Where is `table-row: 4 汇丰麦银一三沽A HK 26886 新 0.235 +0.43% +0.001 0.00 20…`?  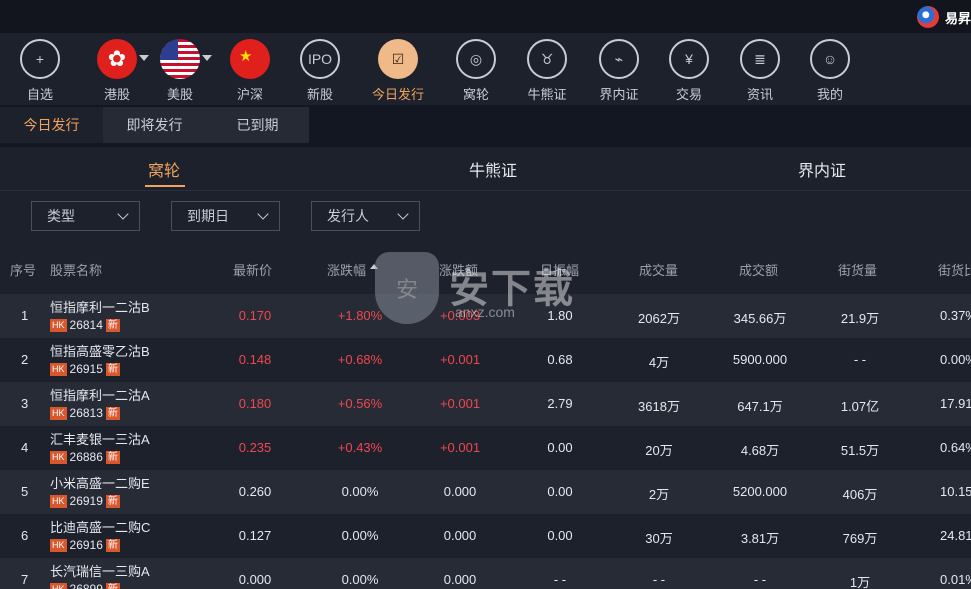 table-row: 4 汇丰麦银一三沽A HK 26886 新 0.235 +0.43% +0.001 0.00 20… is located at coordinates (485, 448).